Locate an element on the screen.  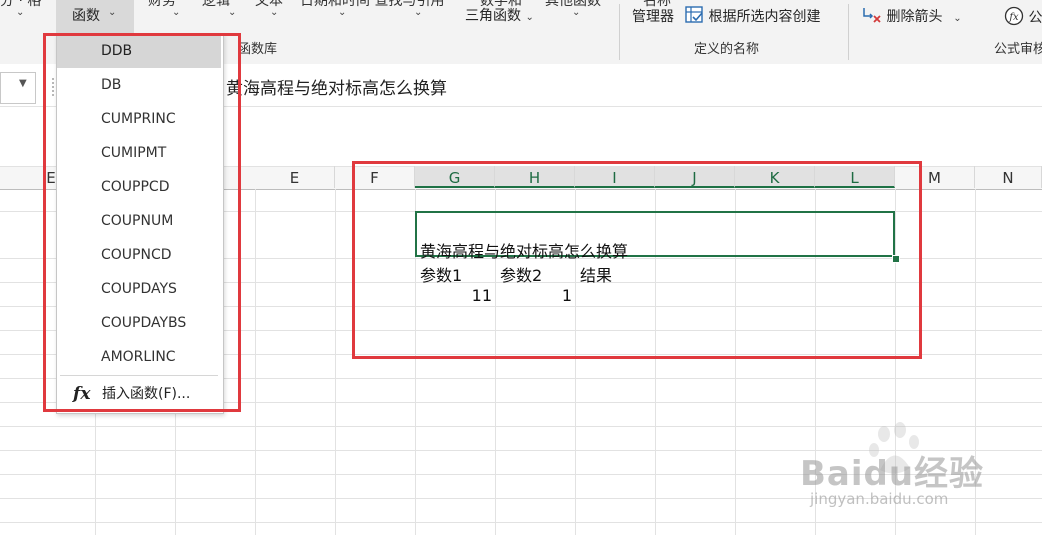
remove-arrows-icon is located at coordinates (872, 15).